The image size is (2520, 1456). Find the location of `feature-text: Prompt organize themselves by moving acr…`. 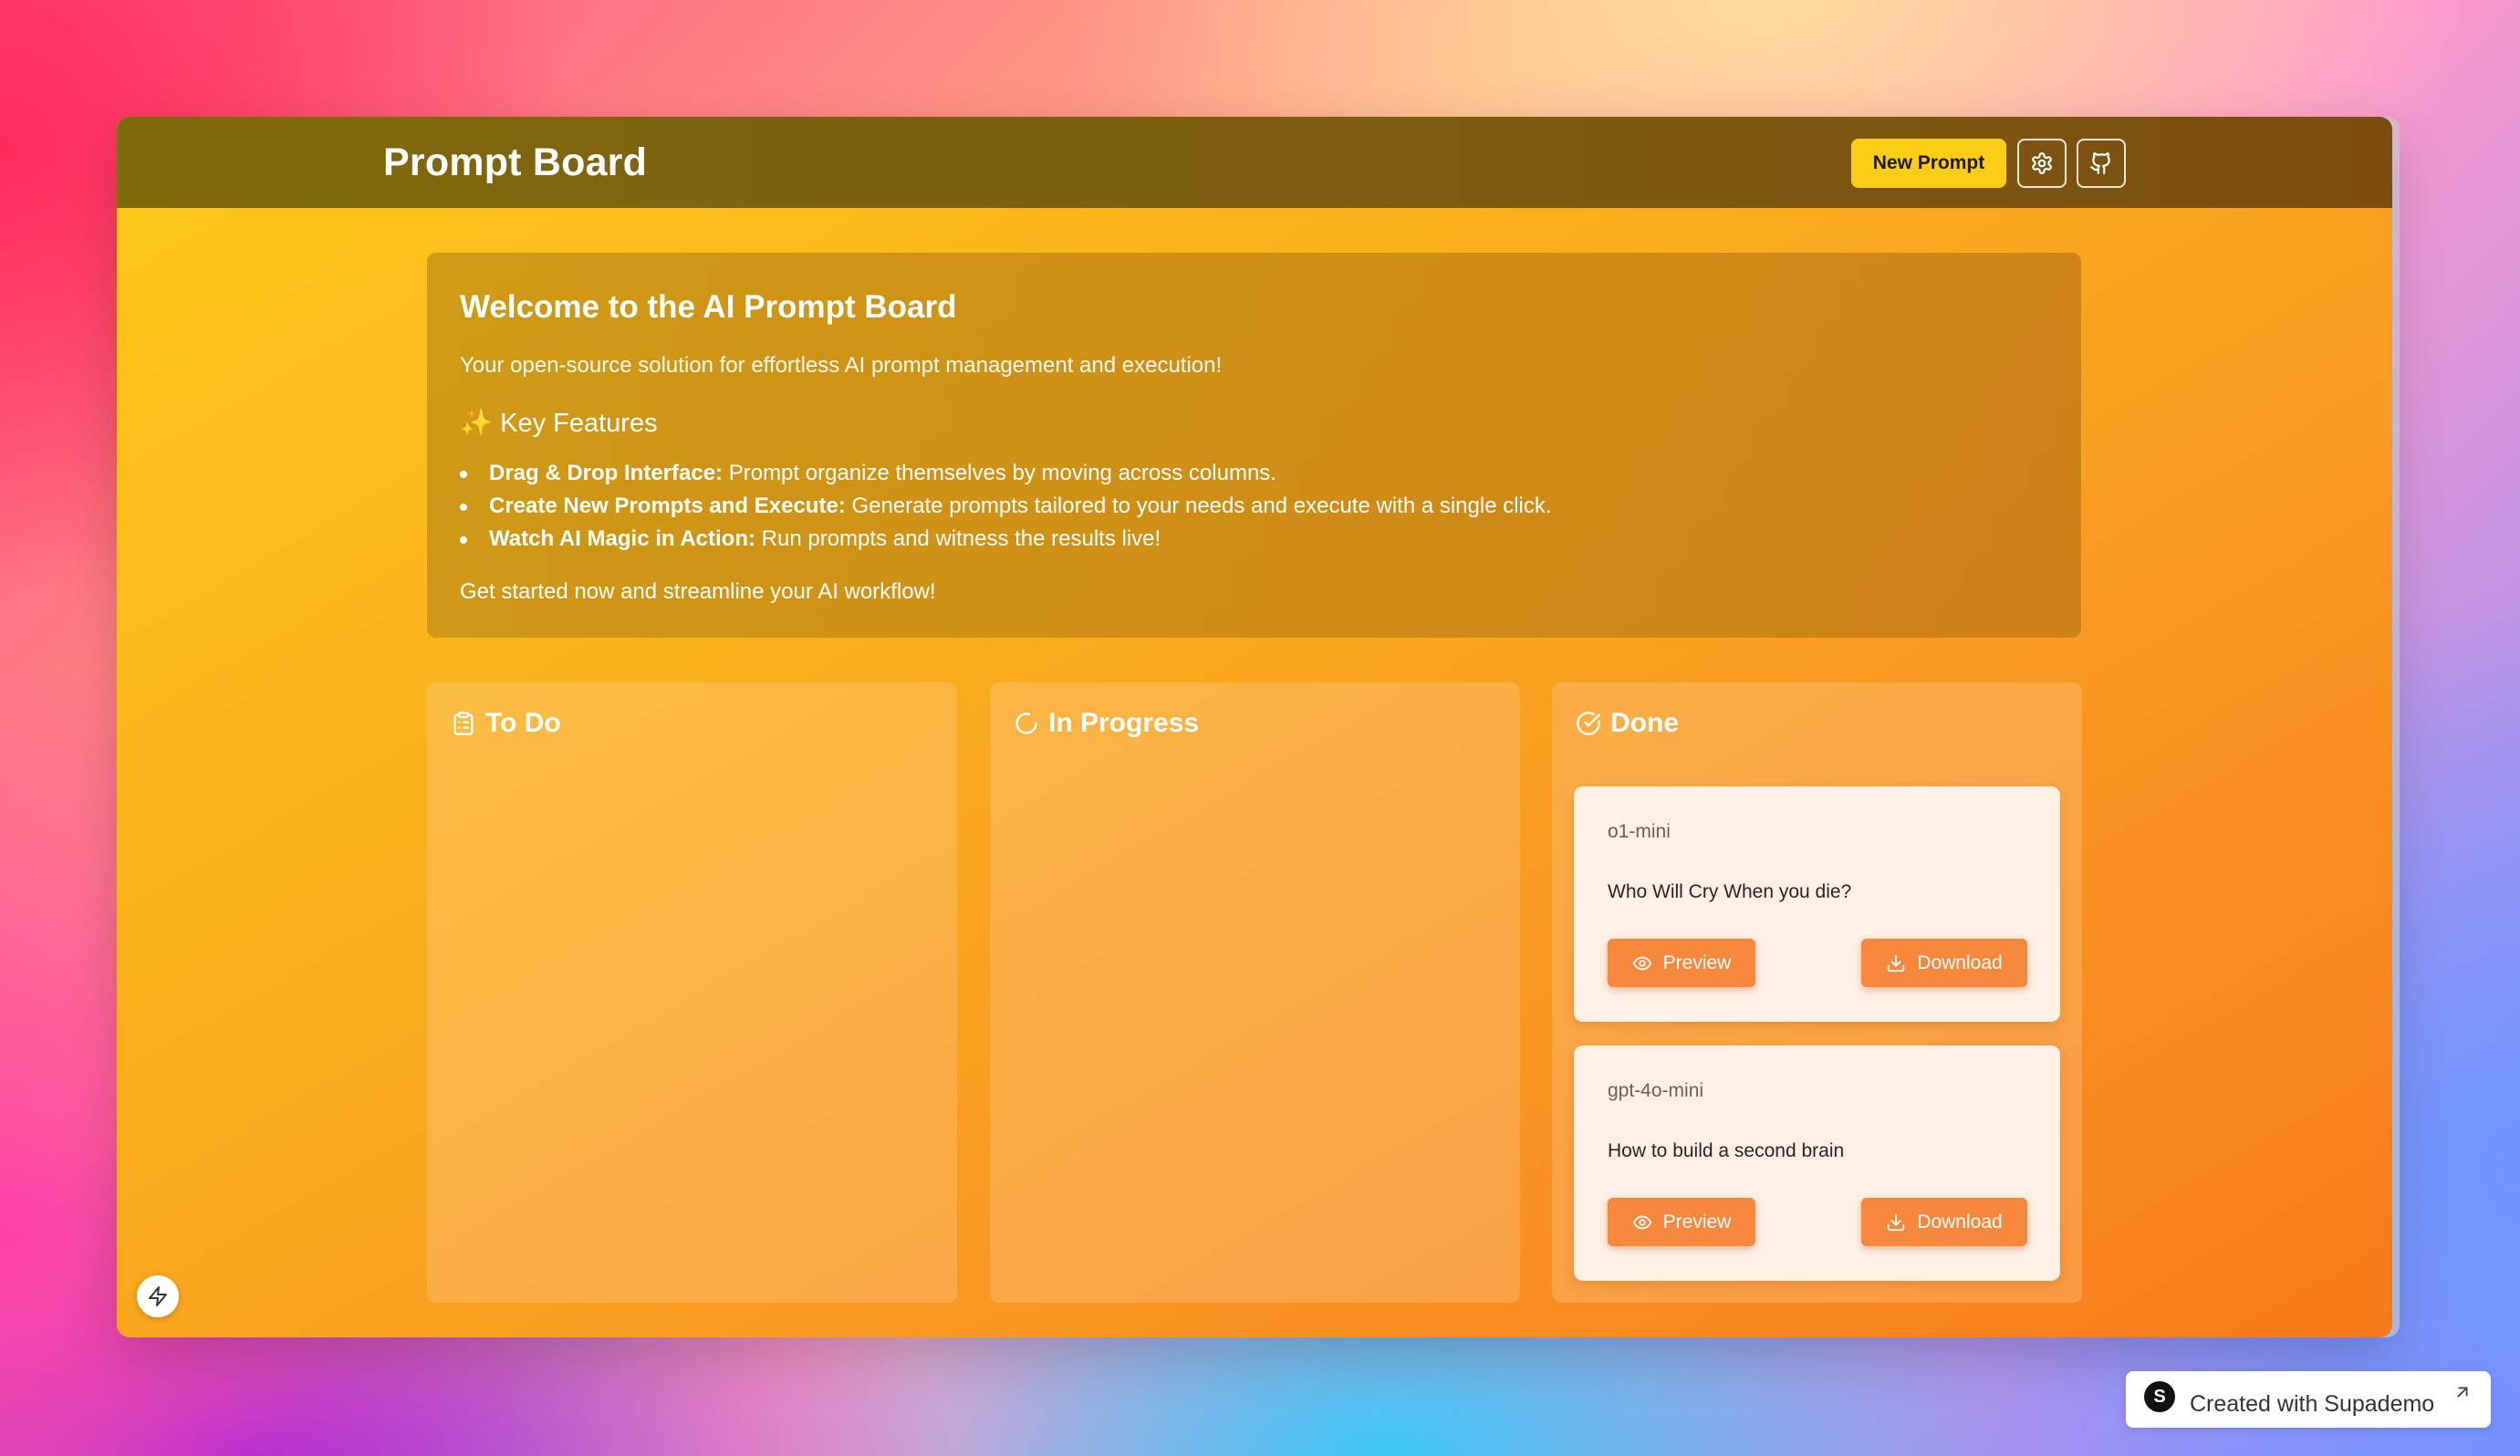

feature-text: Prompt organize themselves by moving acr… is located at coordinates (999, 473).